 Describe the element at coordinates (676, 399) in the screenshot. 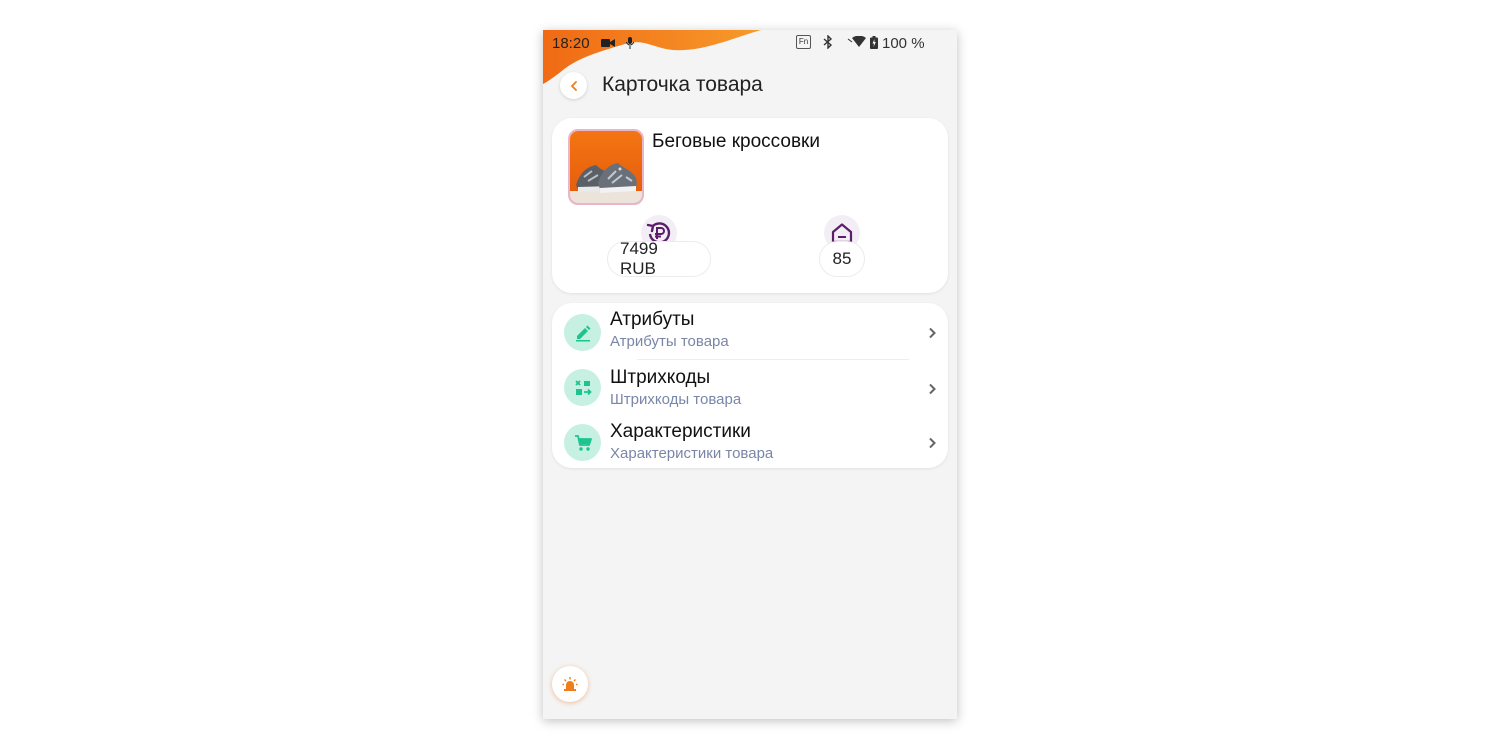

I see `menu-item-subtitle: Штрихкоды товара` at that location.